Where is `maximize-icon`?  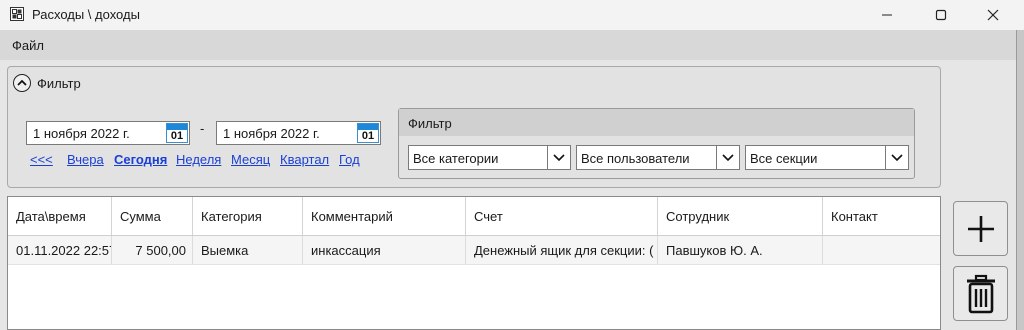
maximize-icon is located at coordinates (941, 15).